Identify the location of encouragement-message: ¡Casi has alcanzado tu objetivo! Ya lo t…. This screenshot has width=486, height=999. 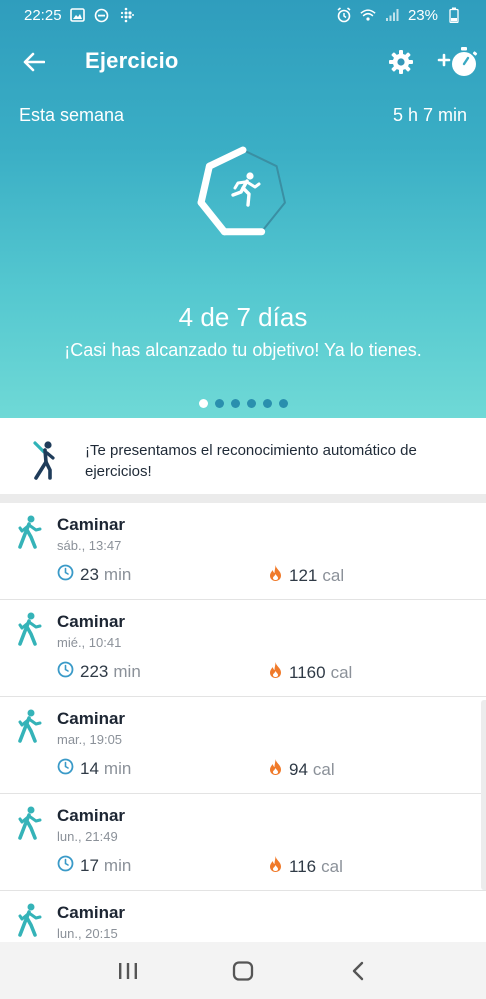
(243, 350).